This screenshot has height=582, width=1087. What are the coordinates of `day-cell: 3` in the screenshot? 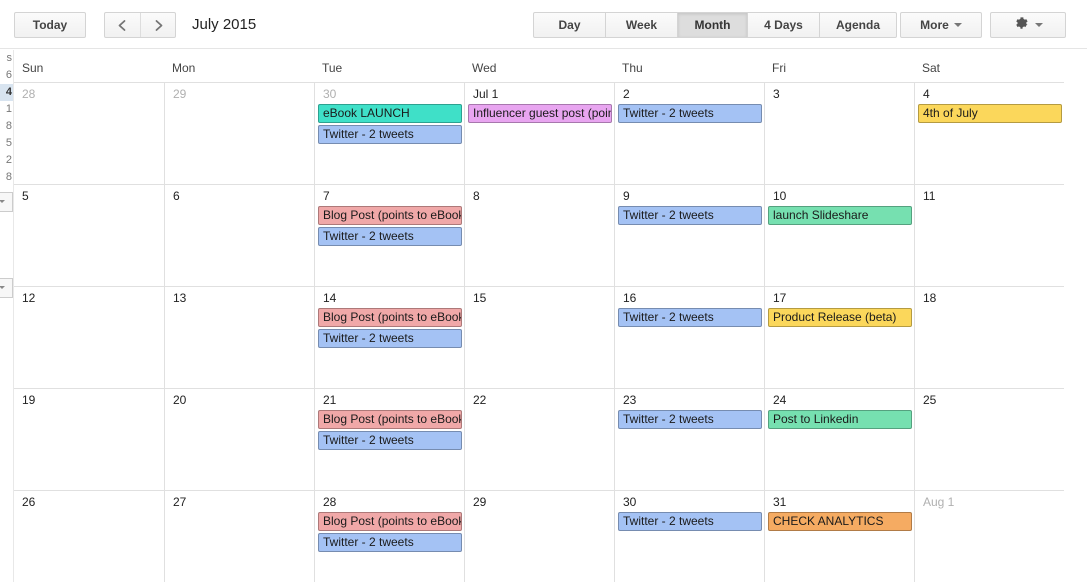 It's located at (839, 133).